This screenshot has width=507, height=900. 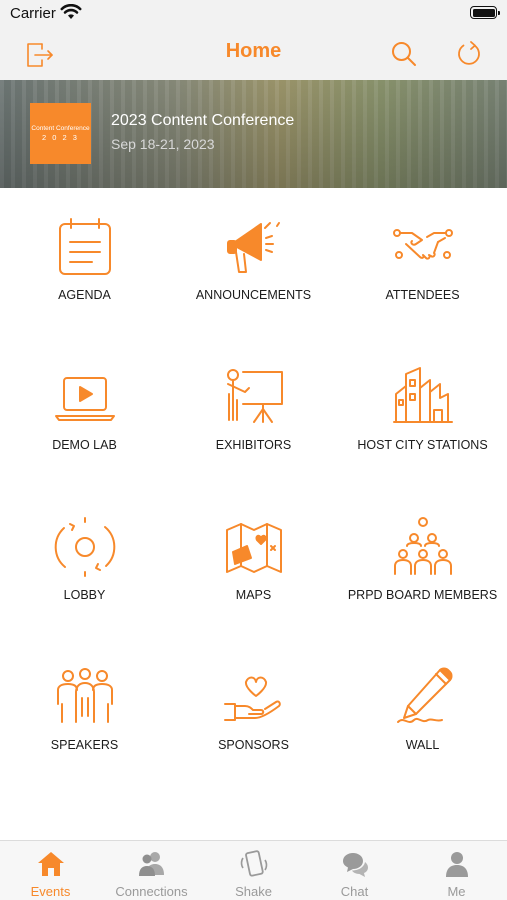 I want to click on tab-shake: Shake, so click(x=253, y=870).